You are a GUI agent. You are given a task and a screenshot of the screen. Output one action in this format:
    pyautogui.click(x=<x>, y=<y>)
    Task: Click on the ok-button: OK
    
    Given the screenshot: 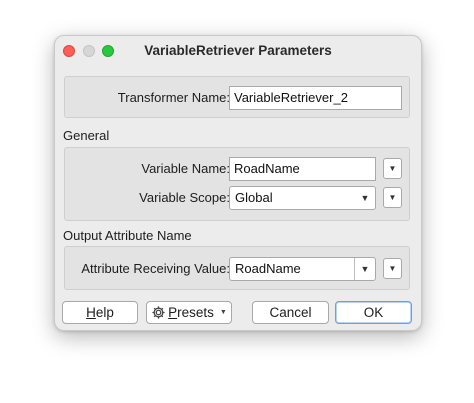 What is the action you would take?
    pyautogui.click(x=373, y=312)
    